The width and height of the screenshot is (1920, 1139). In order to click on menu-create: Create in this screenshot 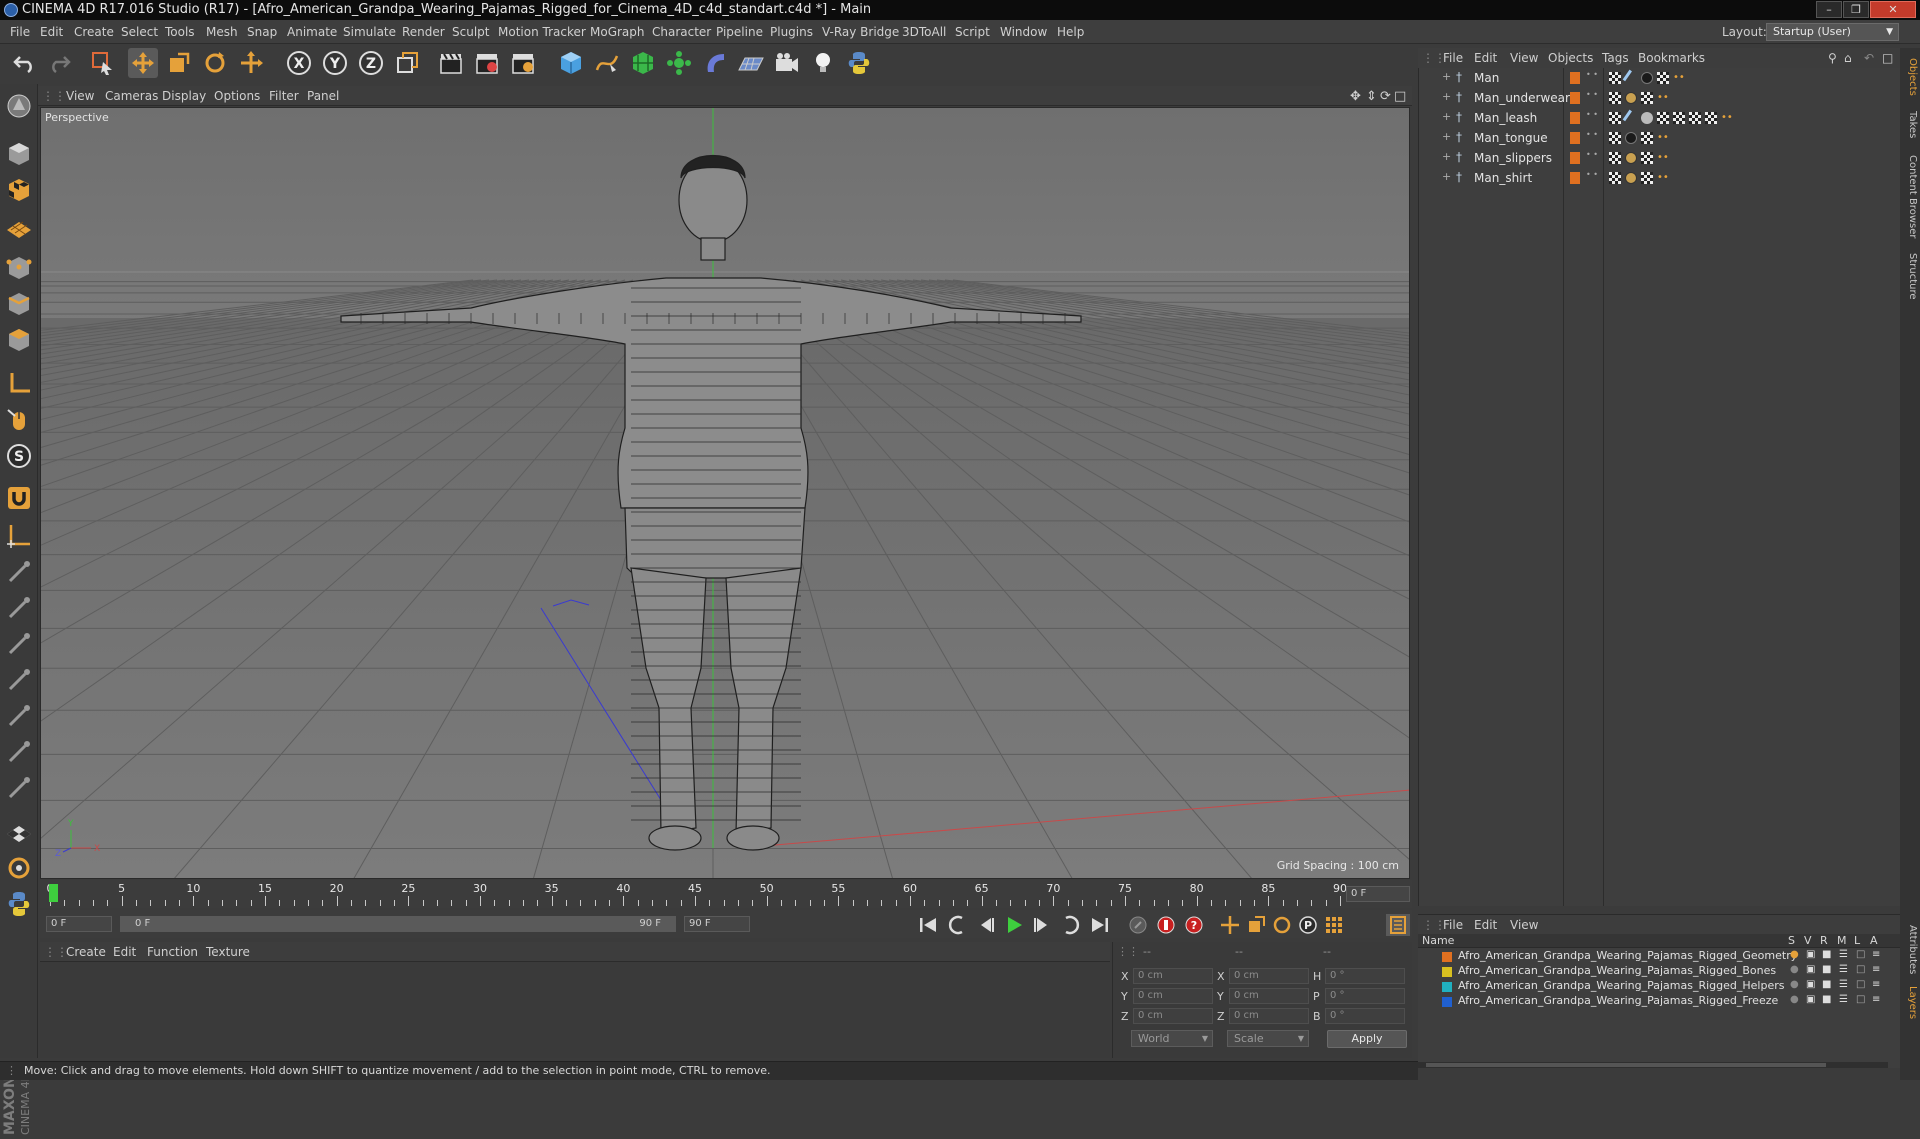, I will do `click(94, 32)`.